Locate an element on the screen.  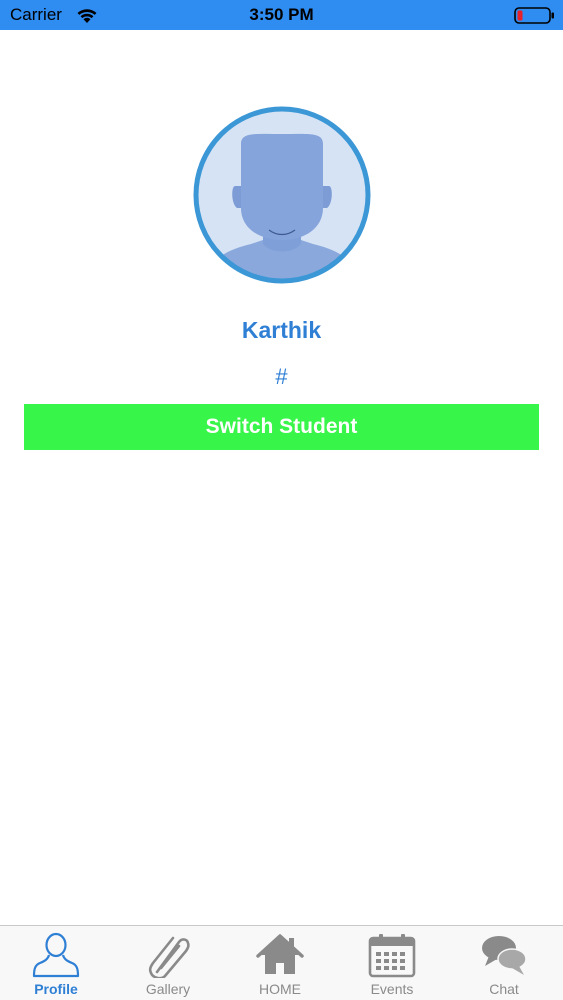
tab-label-gallery: Gallery is located at coordinates (168, 989).